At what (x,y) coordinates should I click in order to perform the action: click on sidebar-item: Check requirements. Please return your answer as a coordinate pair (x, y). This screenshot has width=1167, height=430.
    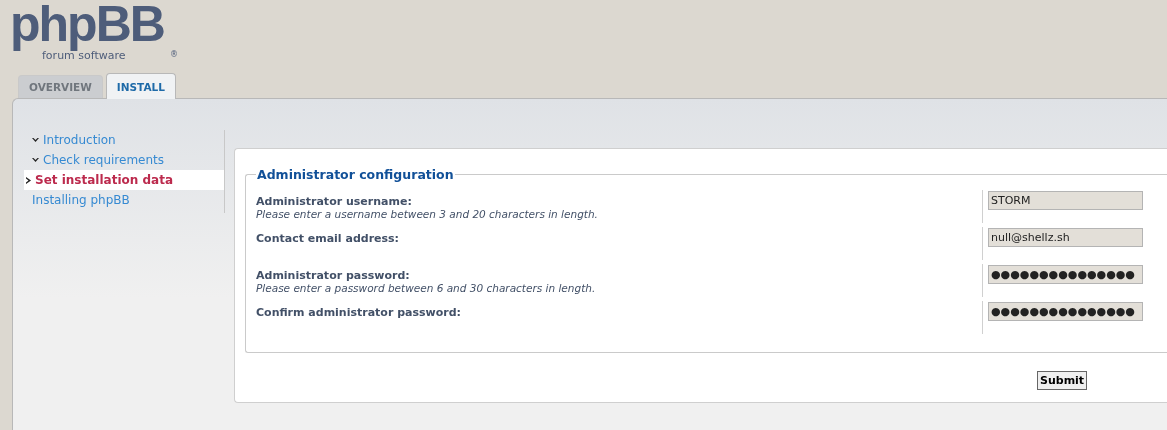
    Looking at the image, I should click on (124, 160).